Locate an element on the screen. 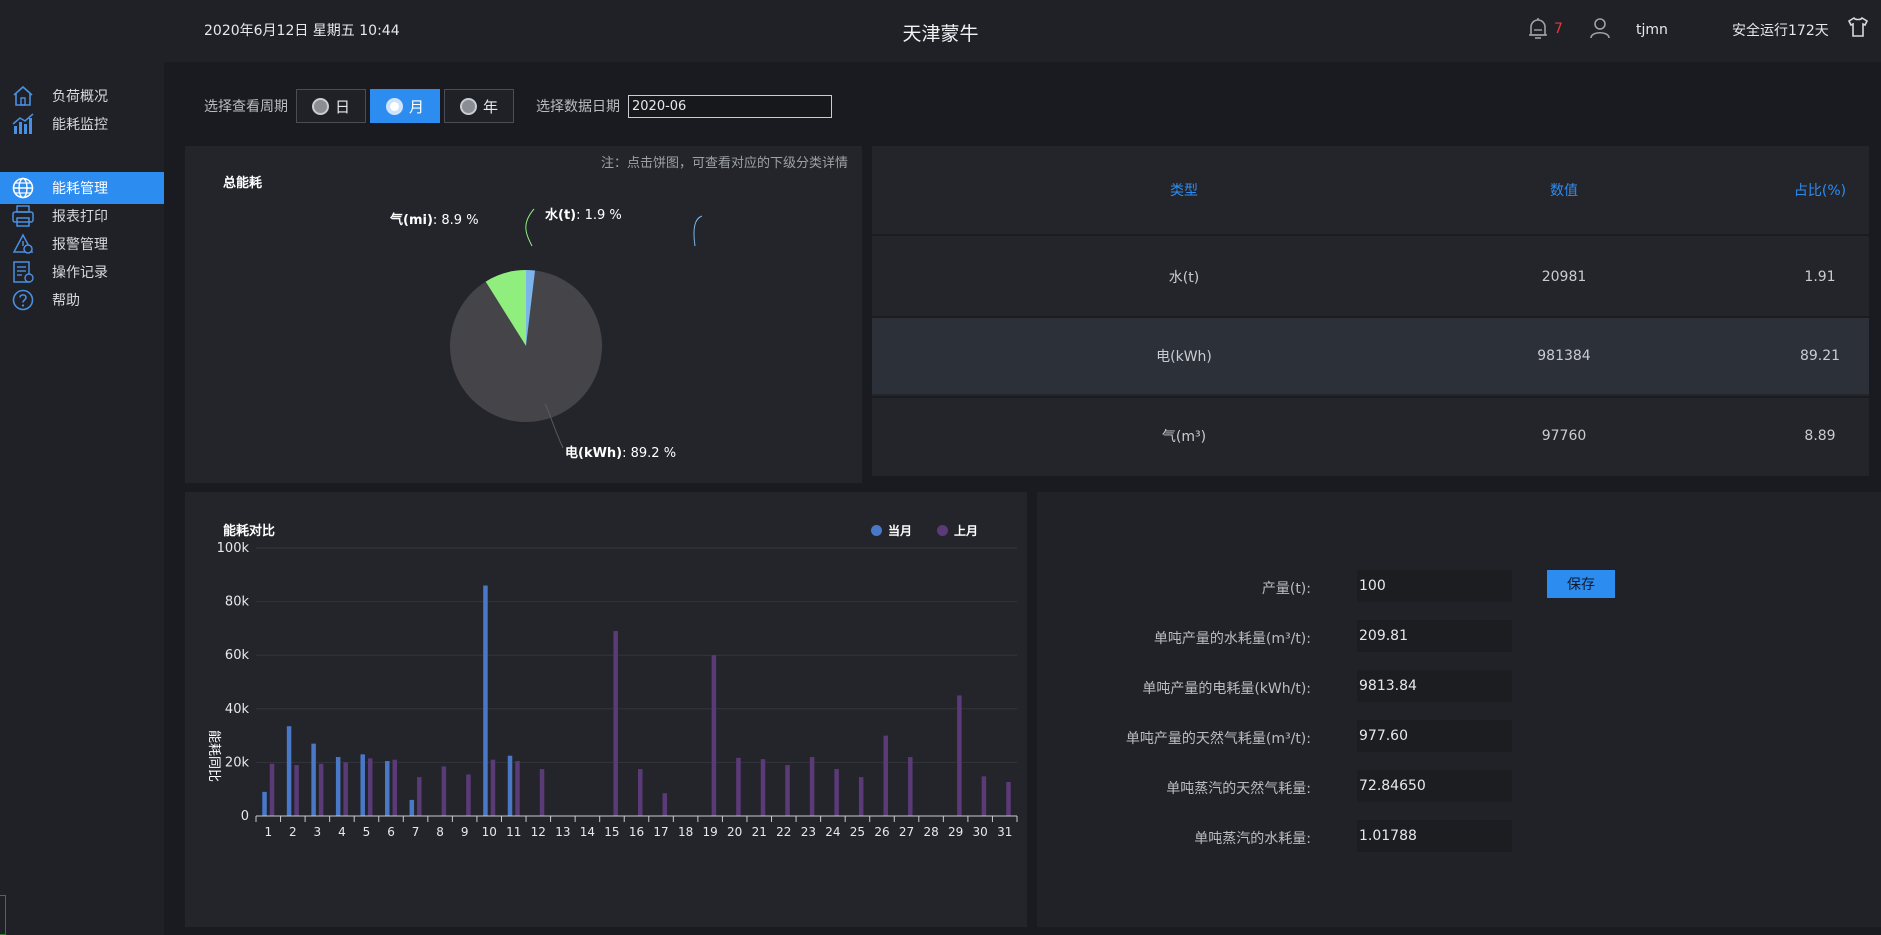  stat-label: 产量(t): is located at coordinates (1286, 589).